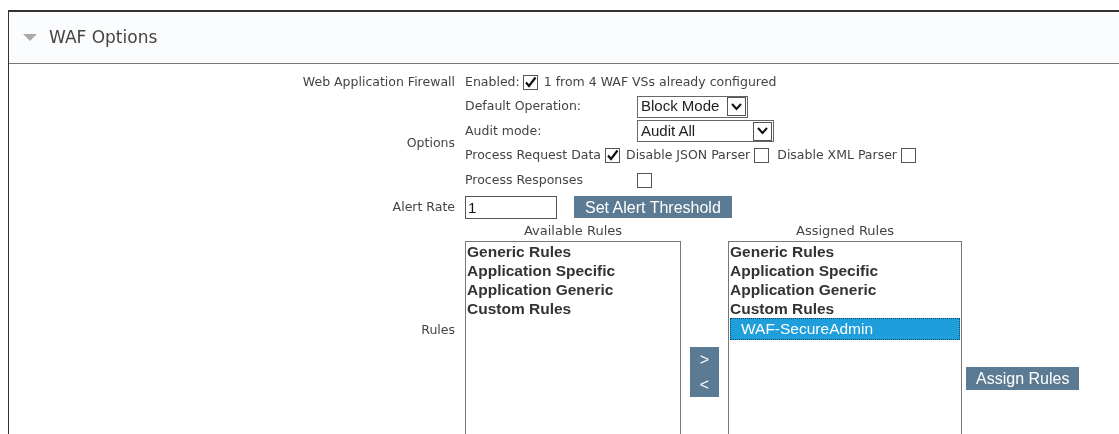  What do you see at coordinates (653, 207) in the screenshot?
I see `set-threshold-button: Set Alert Threshold` at bounding box center [653, 207].